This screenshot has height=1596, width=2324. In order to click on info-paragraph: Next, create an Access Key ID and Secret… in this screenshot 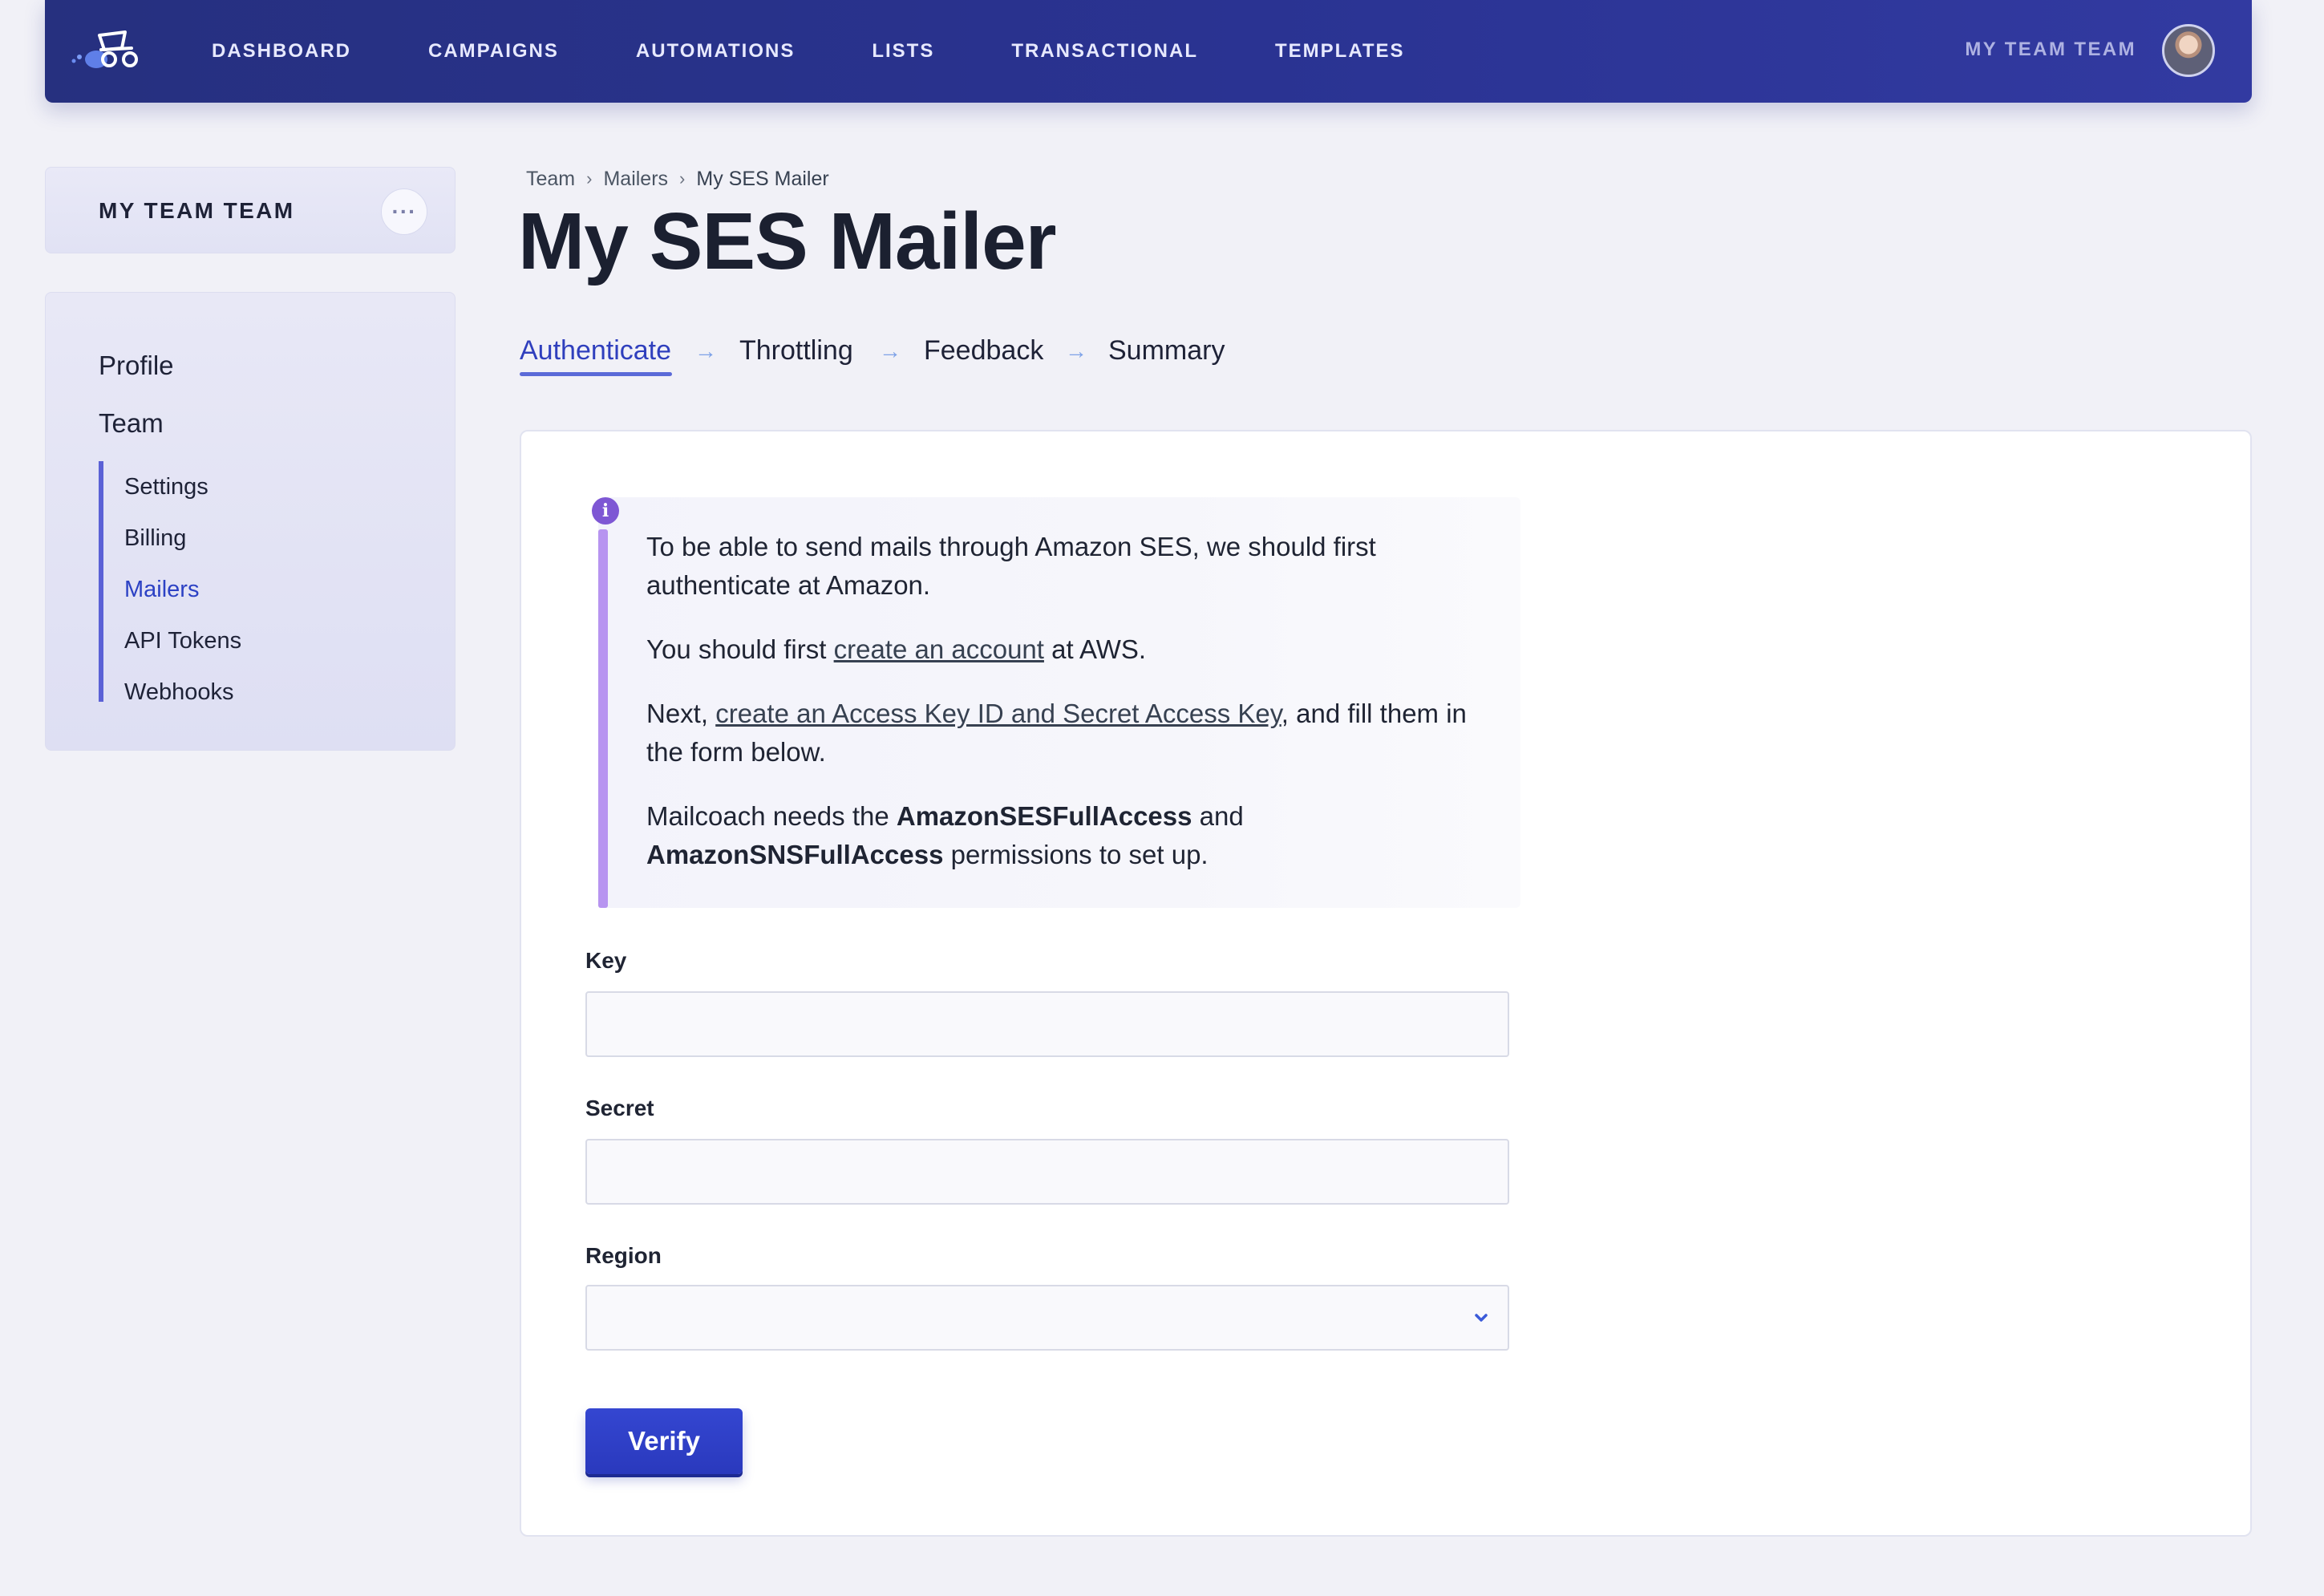, I will do `click(1071, 733)`.